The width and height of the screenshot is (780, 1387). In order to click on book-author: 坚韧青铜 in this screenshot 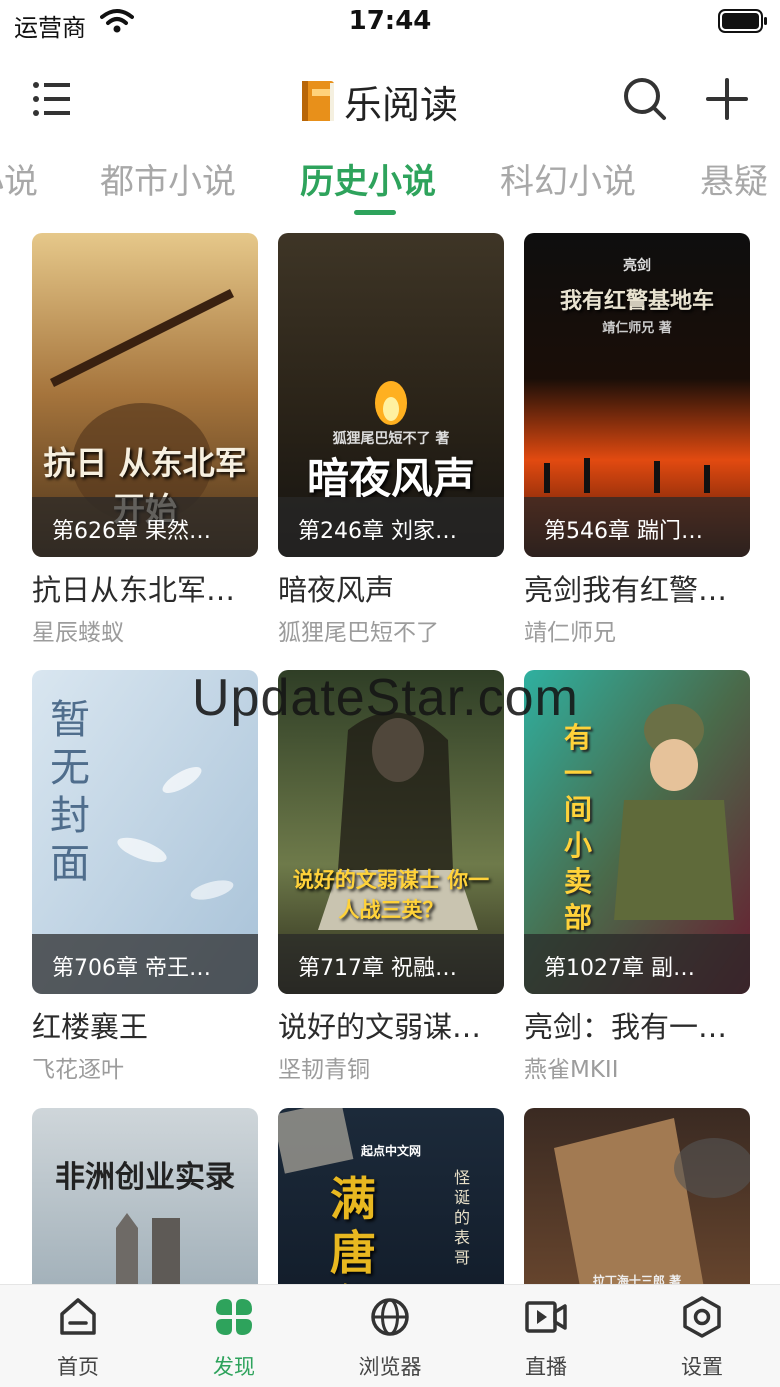, I will do `click(324, 1070)`.